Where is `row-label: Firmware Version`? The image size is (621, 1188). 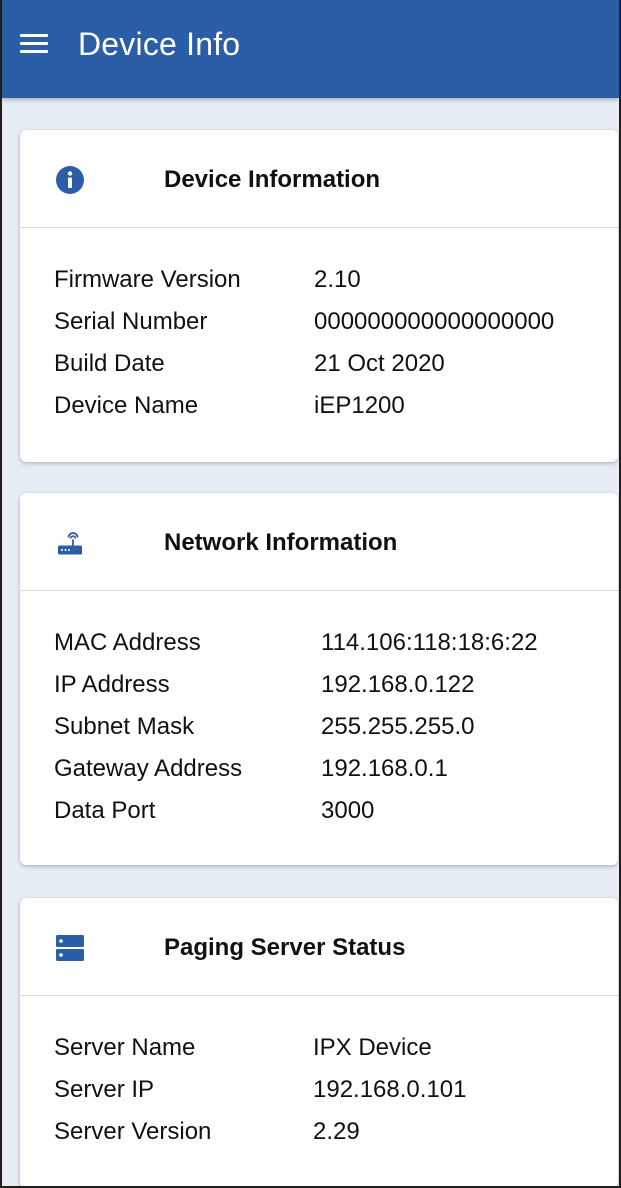 row-label: Firmware Version is located at coordinates (147, 279).